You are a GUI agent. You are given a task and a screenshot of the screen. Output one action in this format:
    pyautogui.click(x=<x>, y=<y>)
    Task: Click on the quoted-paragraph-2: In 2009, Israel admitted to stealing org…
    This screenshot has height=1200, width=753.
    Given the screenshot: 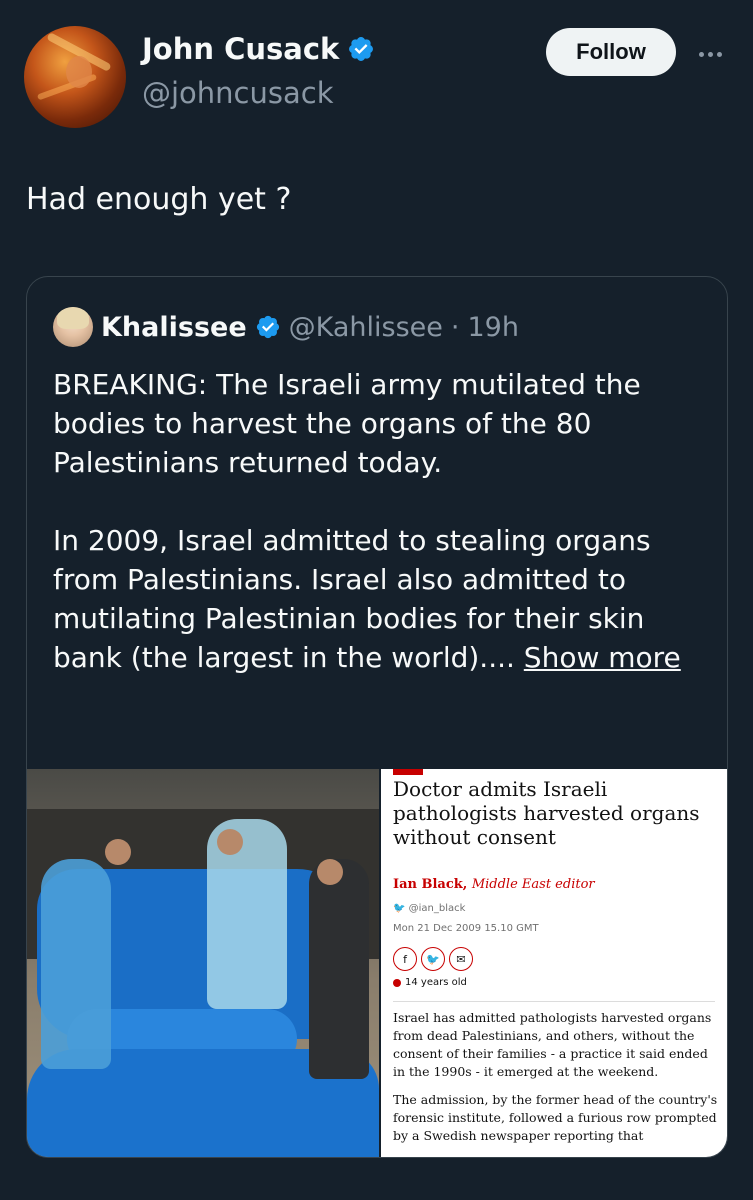 What is the action you would take?
    pyautogui.click(x=378, y=599)
    